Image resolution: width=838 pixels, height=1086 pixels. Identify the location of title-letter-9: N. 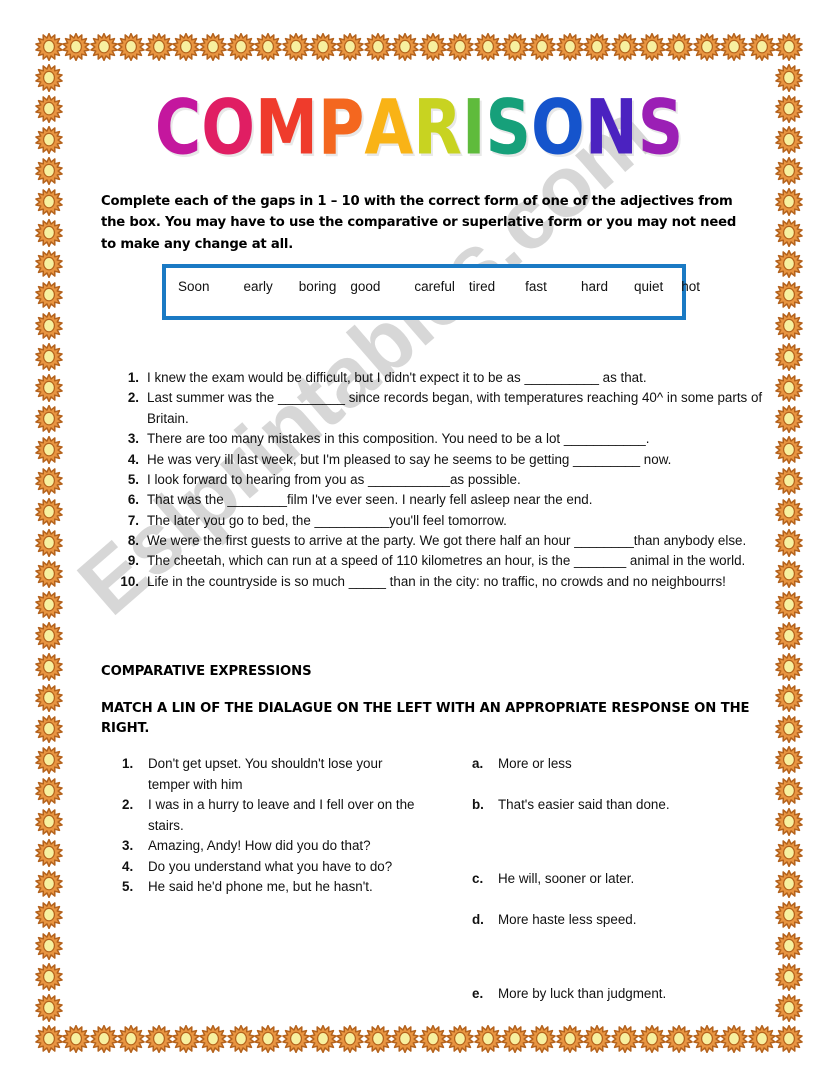
(611, 127).